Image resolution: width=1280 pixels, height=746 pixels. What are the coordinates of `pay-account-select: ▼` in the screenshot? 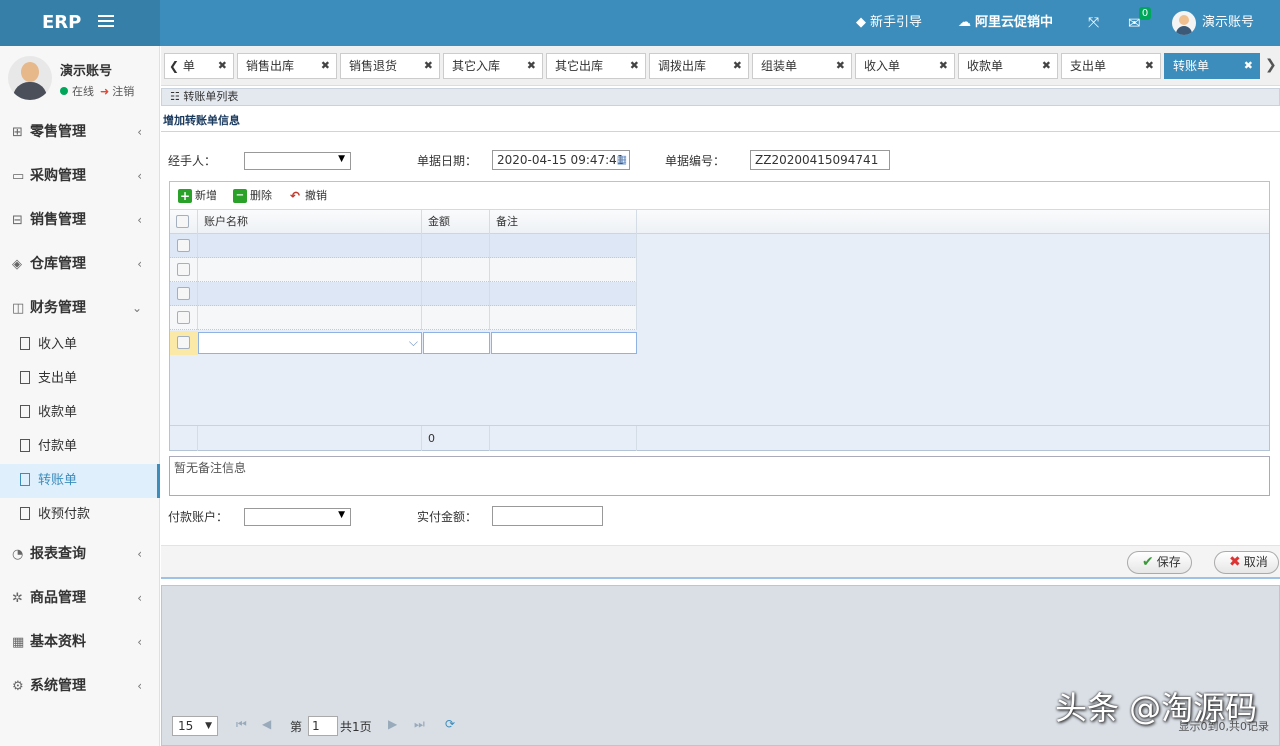 It's located at (297, 517).